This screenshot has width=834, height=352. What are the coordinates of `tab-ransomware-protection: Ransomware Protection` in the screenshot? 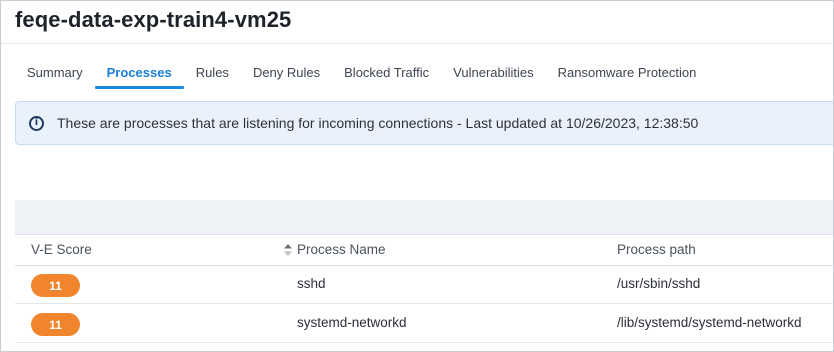 It's located at (627, 74).